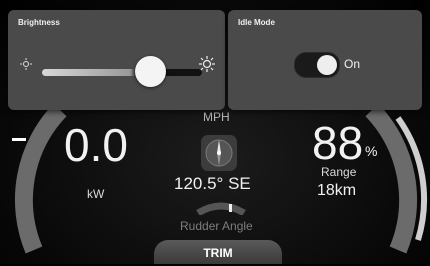  Describe the element at coordinates (338, 143) in the screenshot. I see `battery-value: 88` at that location.